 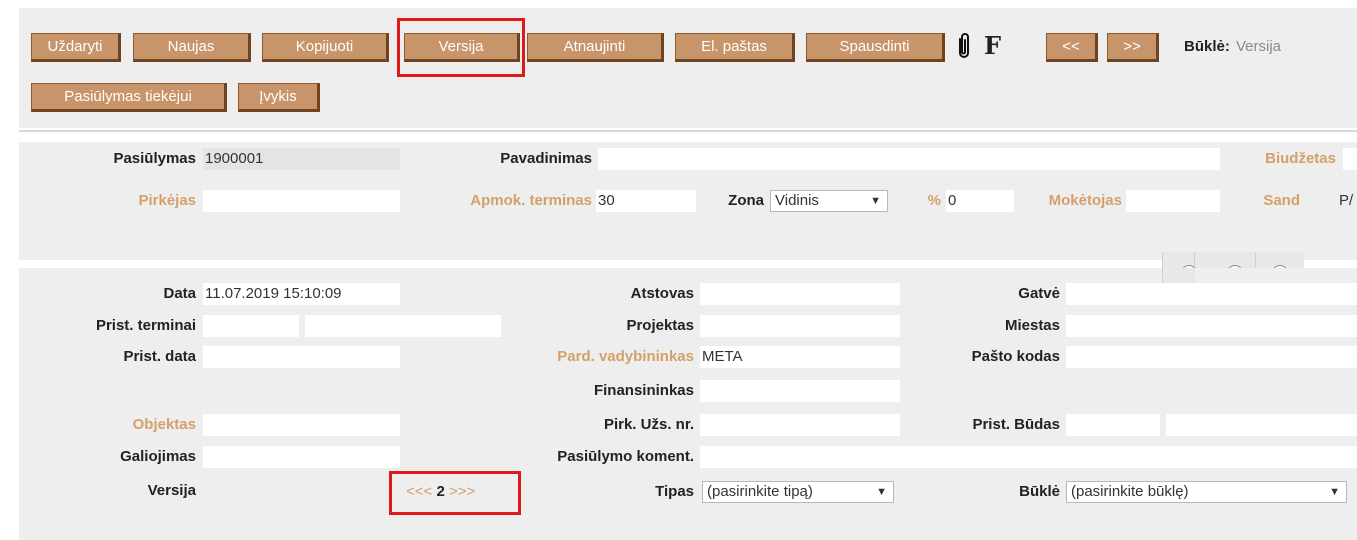 What do you see at coordinates (800, 391) in the screenshot?
I see `financier-field` at bounding box center [800, 391].